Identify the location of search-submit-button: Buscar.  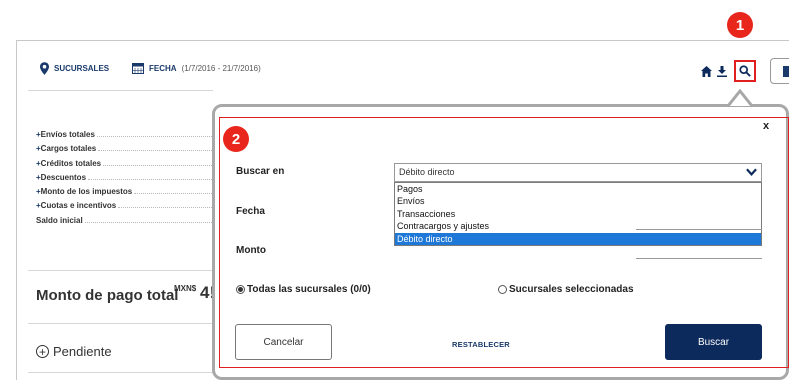
(713, 342).